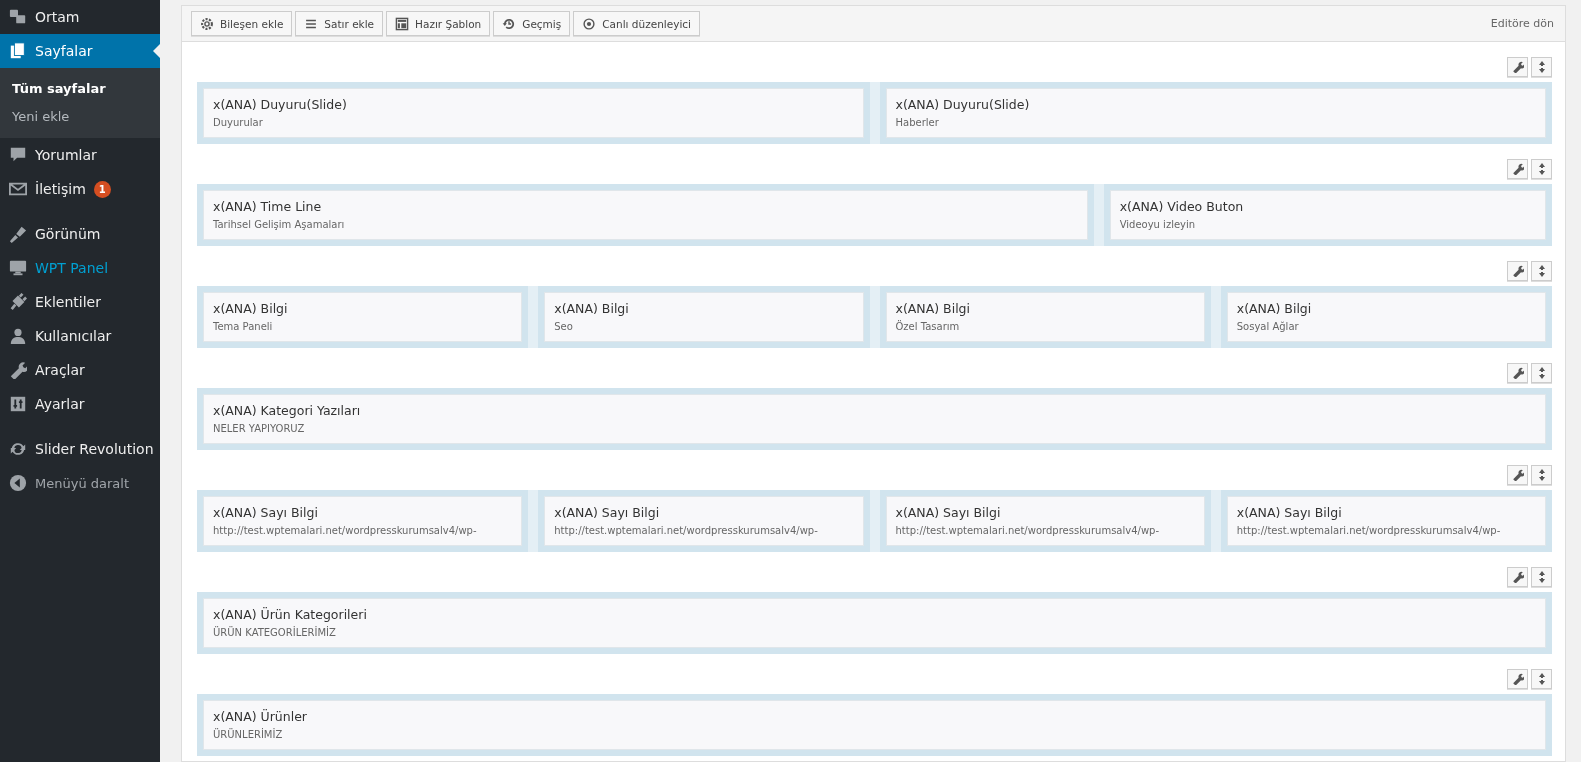 The width and height of the screenshot is (1581, 762). I want to click on notification-badge: 1, so click(102, 189).